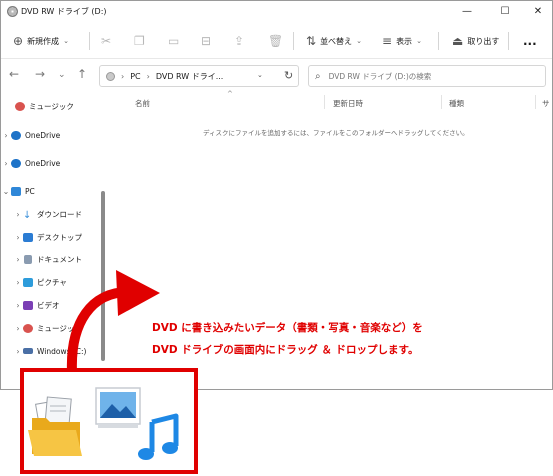 This screenshot has height=476, width=553. I want to click on sidebar-item-label: PC, so click(30, 191).